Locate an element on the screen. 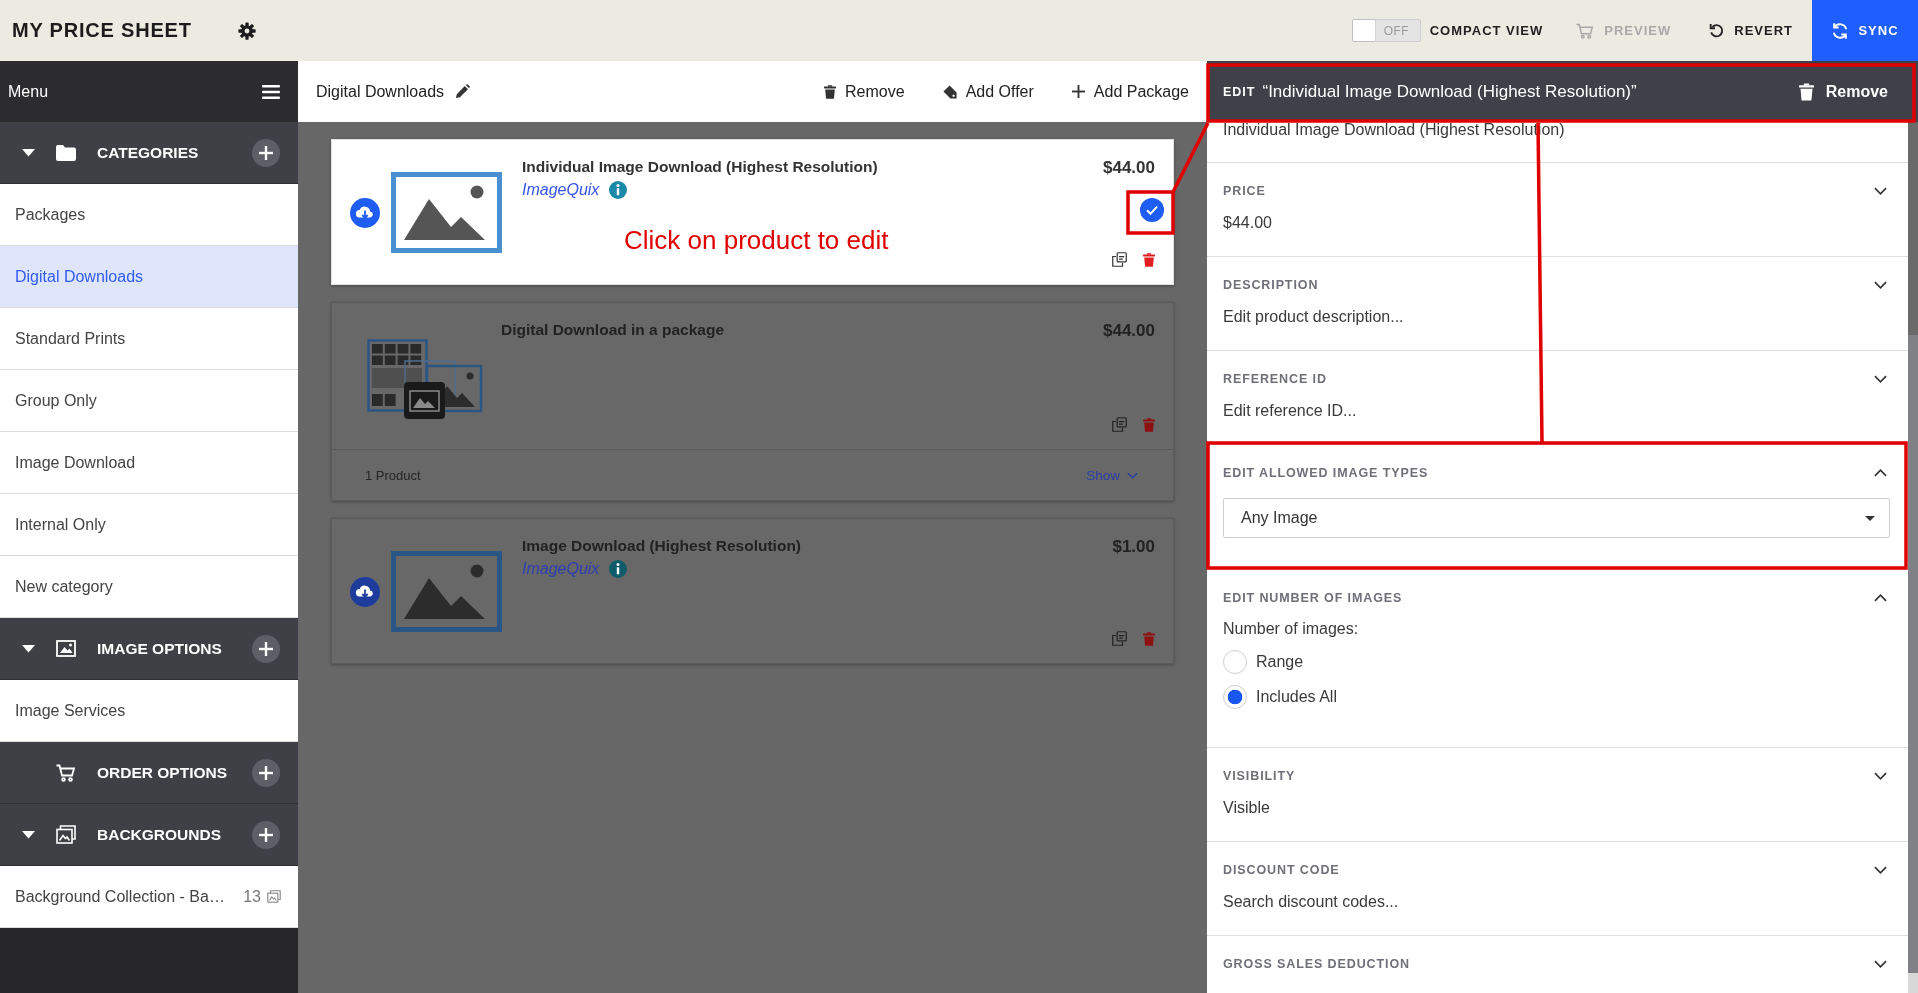 The width and height of the screenshot is (1918, 993). section-title: ORDER OPTIONS is located at coordinates (163, 772).